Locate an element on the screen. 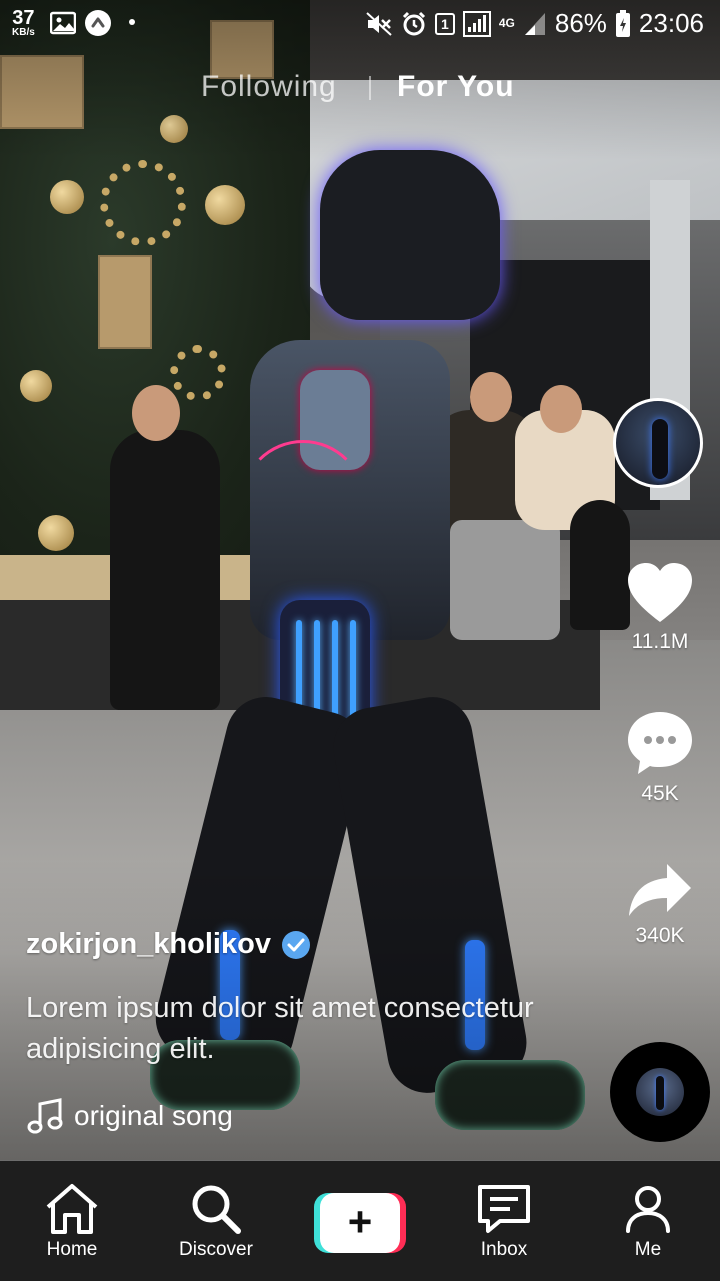  verified-badge-icon is located at coordinates (295, 944).